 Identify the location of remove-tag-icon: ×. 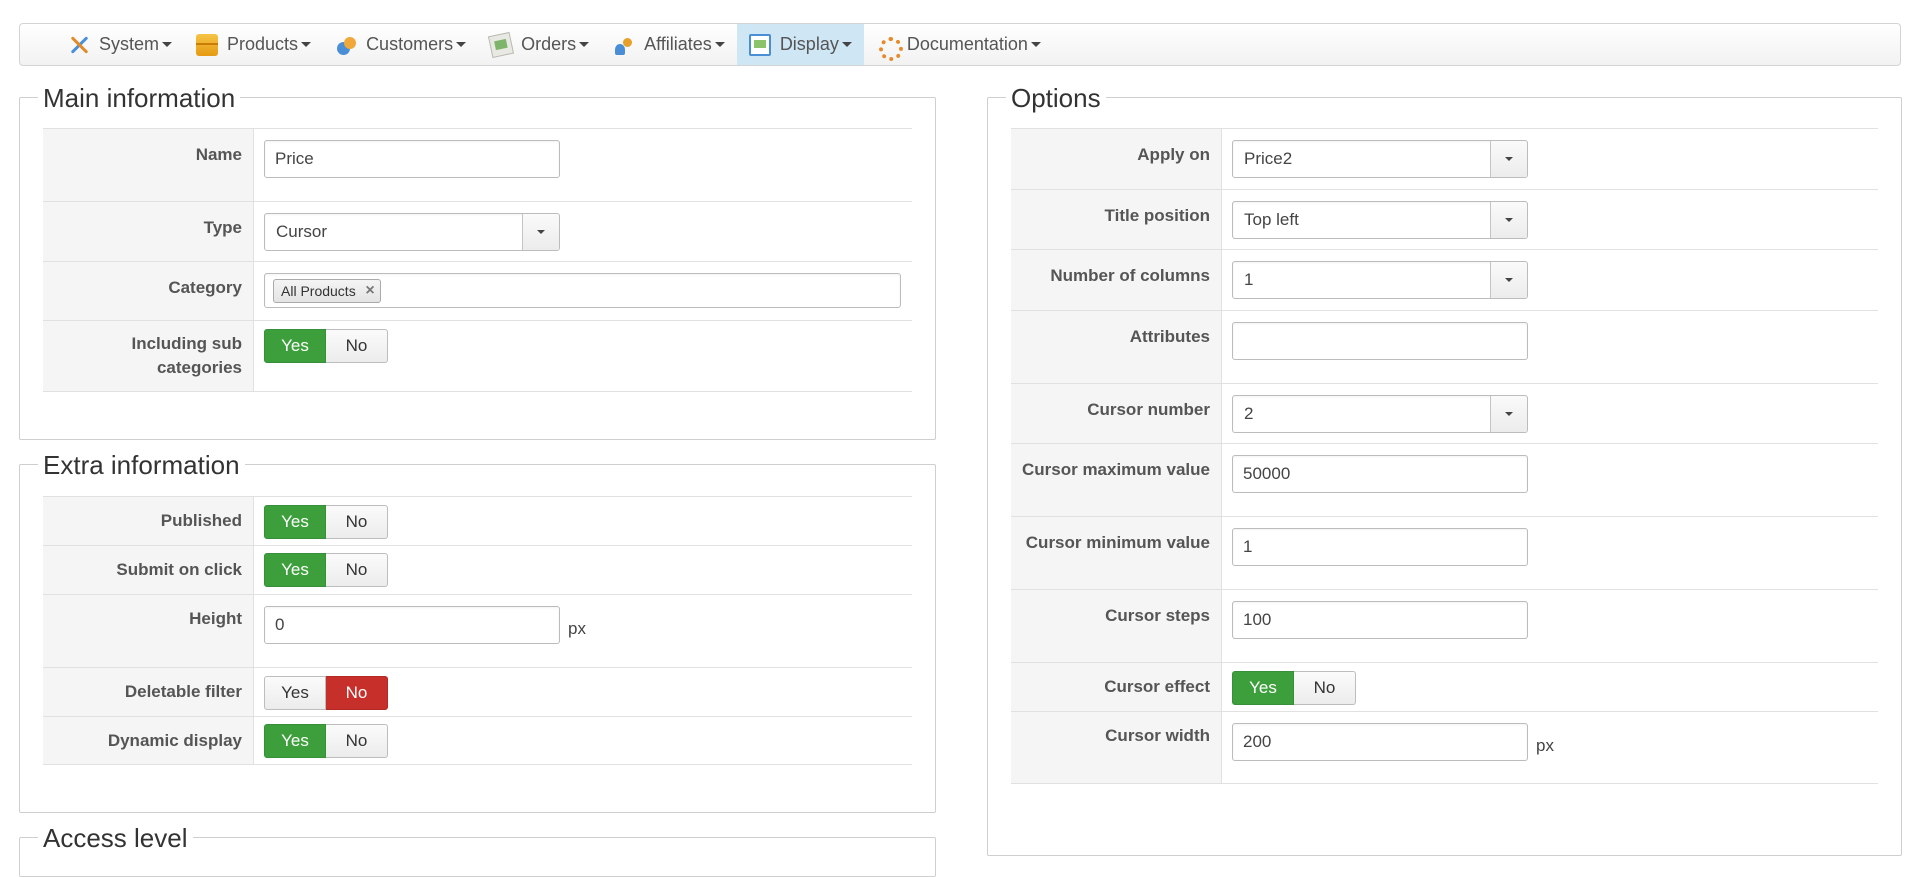
(369, 291).